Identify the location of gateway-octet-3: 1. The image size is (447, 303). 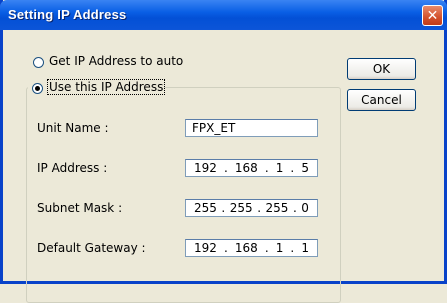
(279, 248).